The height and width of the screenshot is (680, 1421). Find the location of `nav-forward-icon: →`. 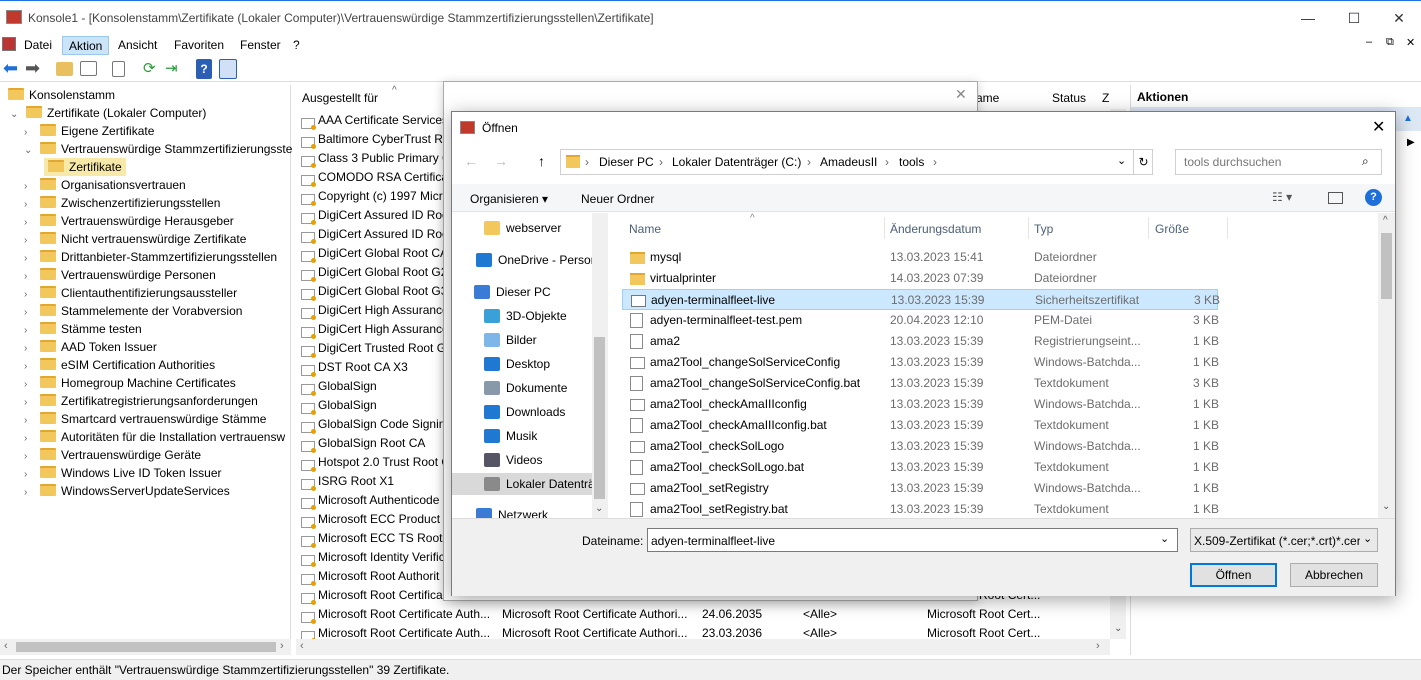

nav-forward-icon: → is located at coordinates (501, 161).